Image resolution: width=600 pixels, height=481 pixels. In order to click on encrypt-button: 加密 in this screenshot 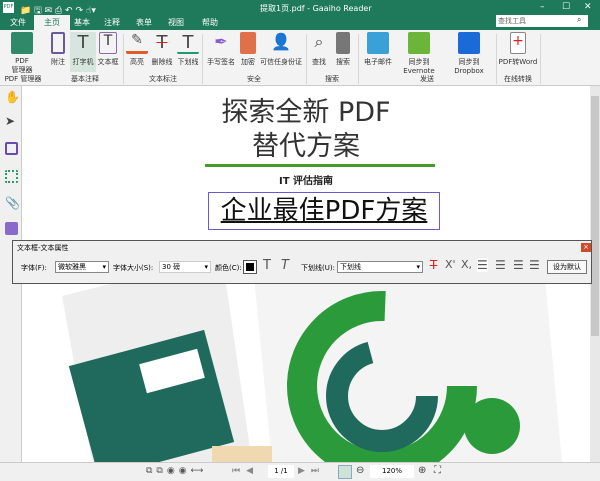, I will do `click(248, 49)`.